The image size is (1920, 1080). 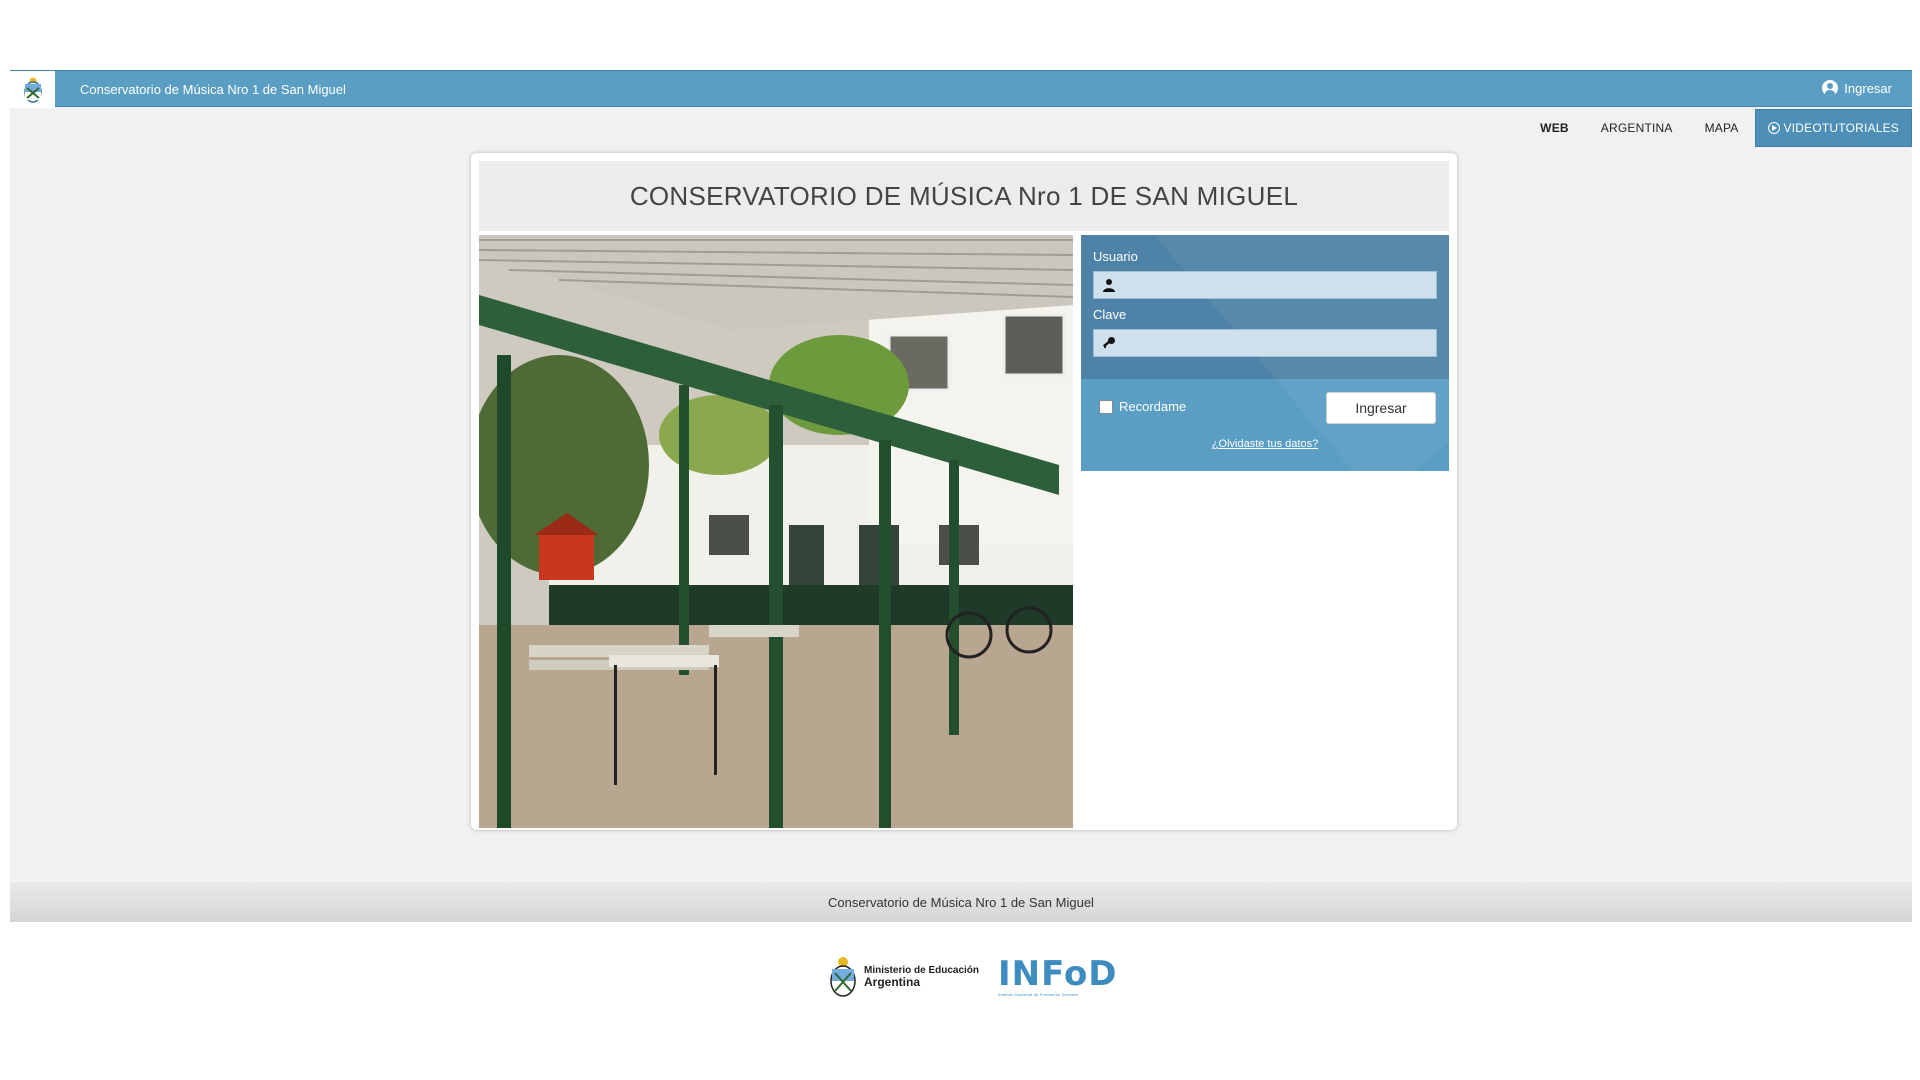 I want to click on user-circle-icon, so click(x=1830, y=88).